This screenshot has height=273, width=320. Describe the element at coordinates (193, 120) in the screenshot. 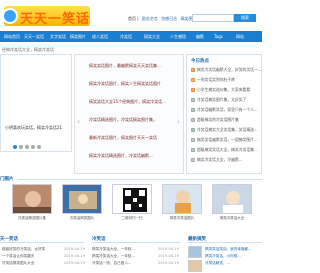

I see `rank-badge: 6` at that location.